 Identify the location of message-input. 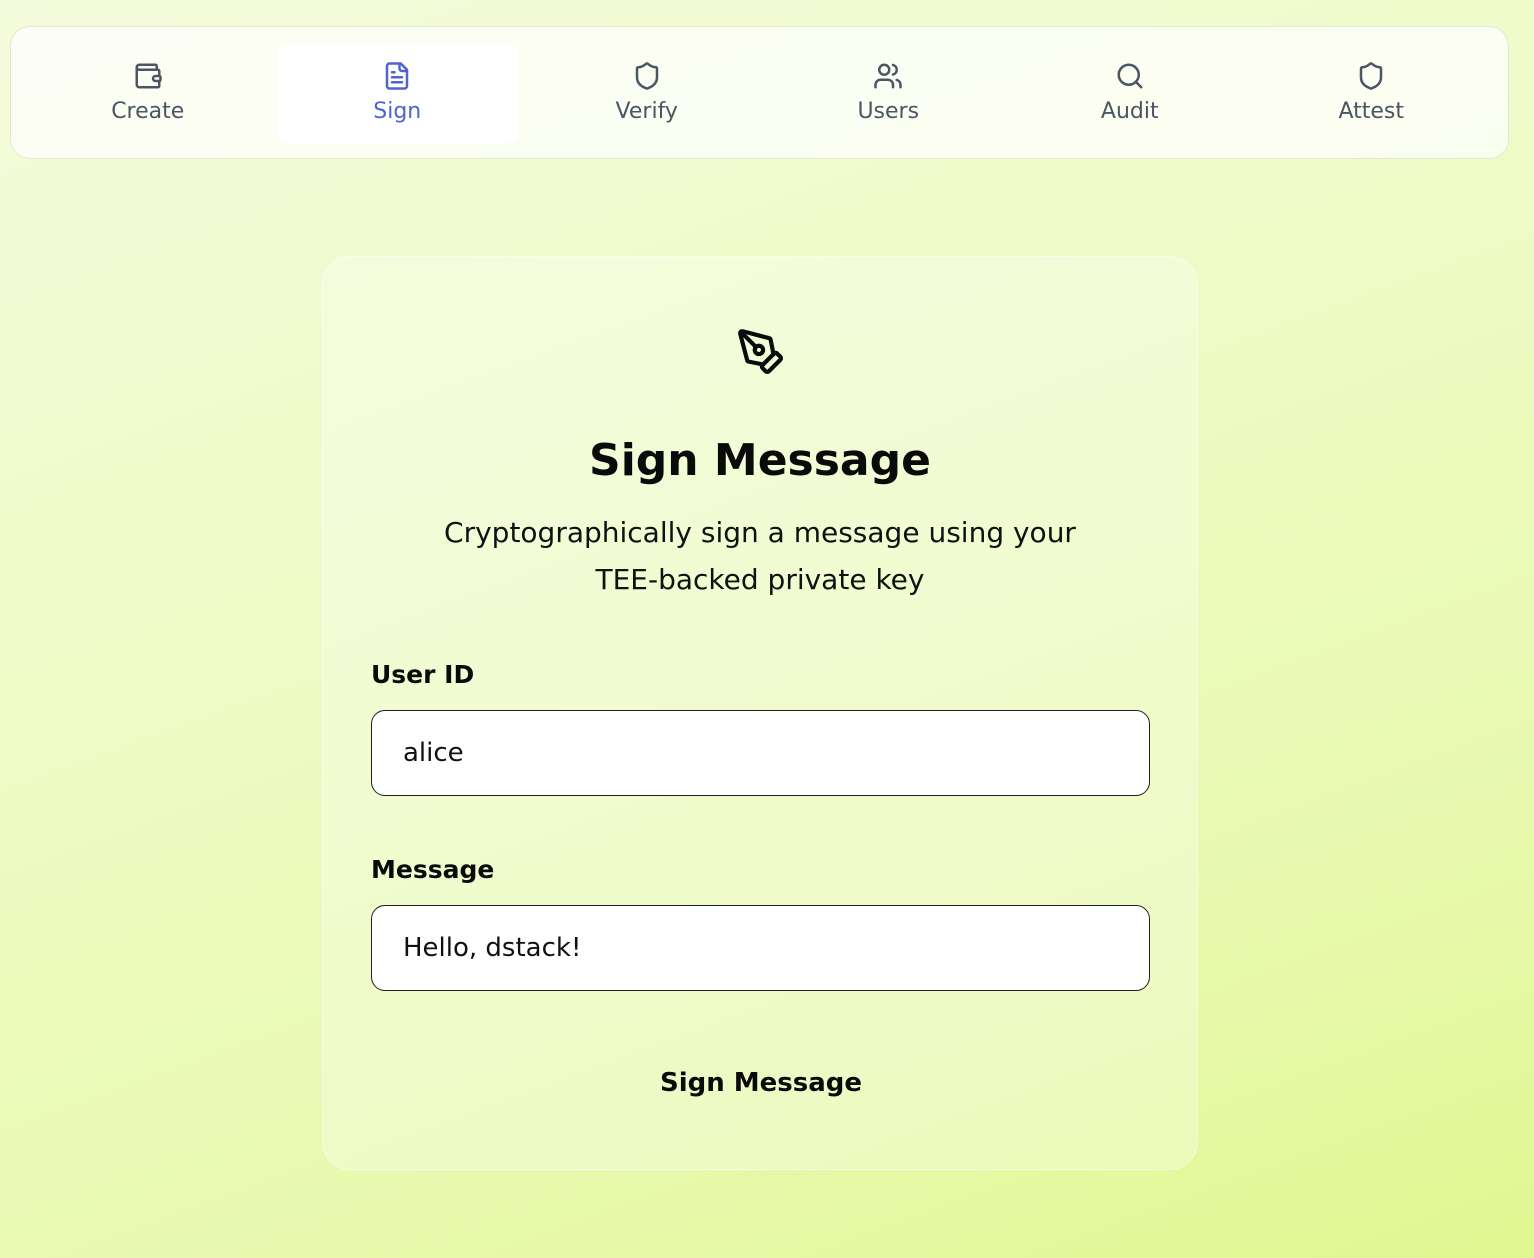
(760, 948).